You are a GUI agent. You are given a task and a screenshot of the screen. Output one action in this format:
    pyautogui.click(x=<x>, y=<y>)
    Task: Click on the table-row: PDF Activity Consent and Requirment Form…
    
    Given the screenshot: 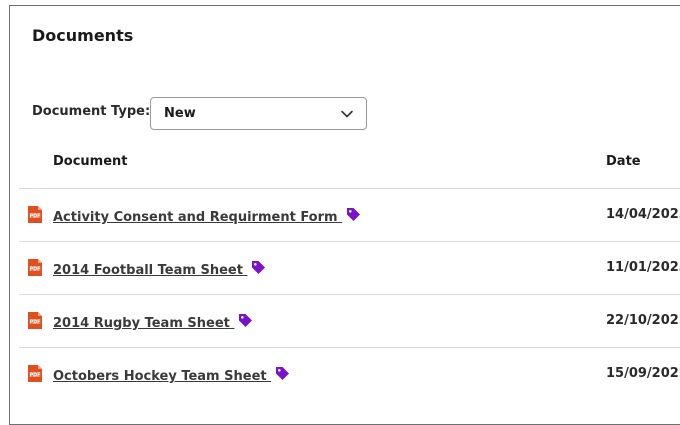 What is the action you would take?
    pyautogui.click(x=349, y=214)
    